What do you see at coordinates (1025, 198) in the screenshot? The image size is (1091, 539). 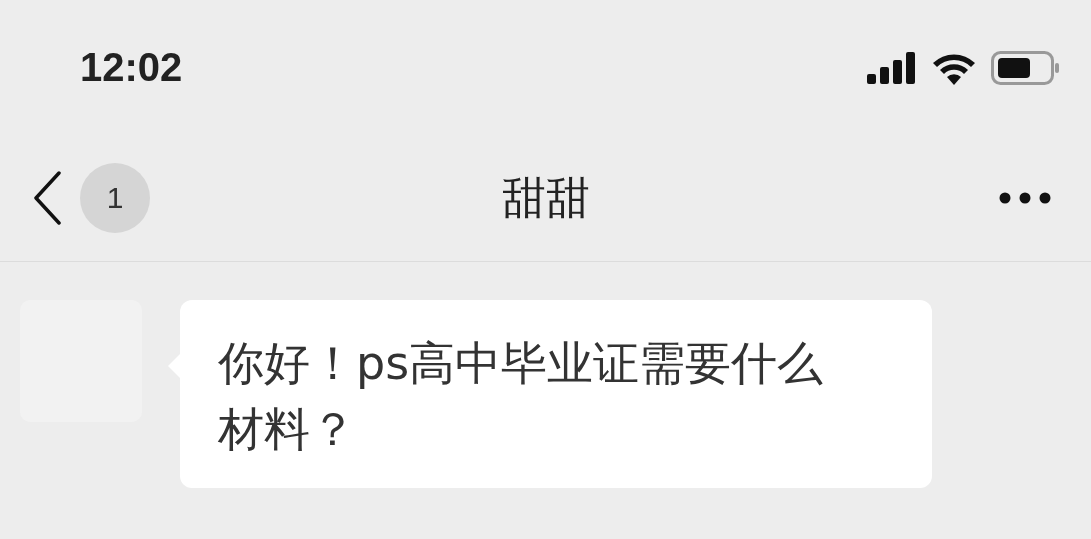 I see `more-icon` at bounding box center [1025, 198].